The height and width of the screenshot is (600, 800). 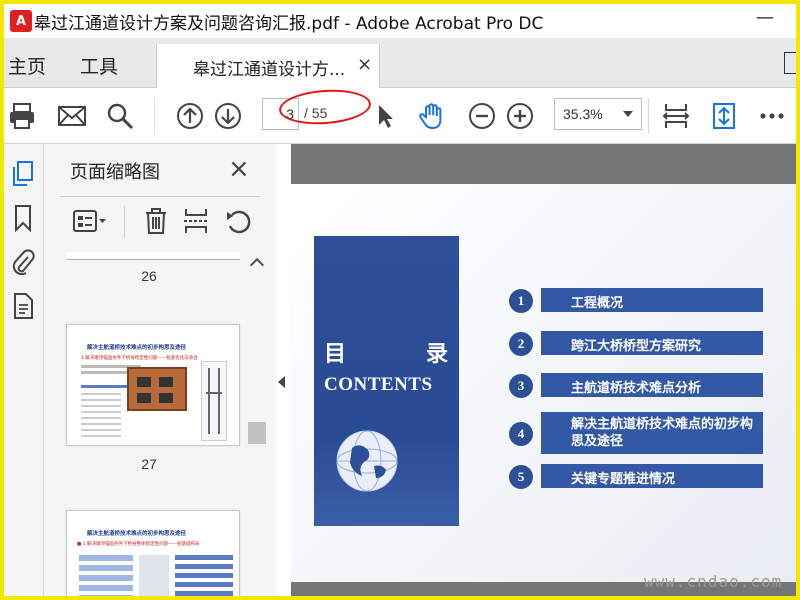 I want to click on tab-bar: 主页 工具 皋过江通道设计方... ×, so click(x=400, y=63).